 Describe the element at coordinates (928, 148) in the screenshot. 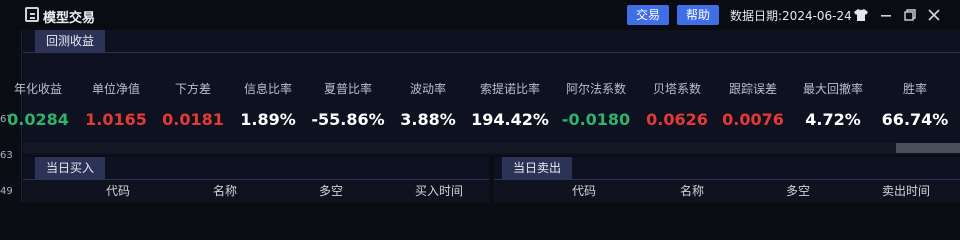

I see `scrollbar-thumb` at that location.